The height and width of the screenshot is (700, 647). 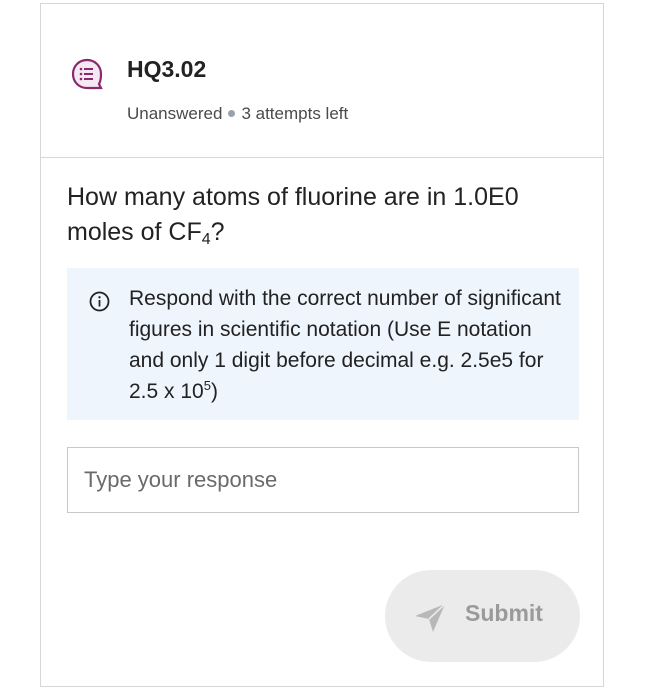 What do you see at coordinates (175, 113) in the screenshot?
I see `status-text: Unanswered` at bounding box center [175, 113].